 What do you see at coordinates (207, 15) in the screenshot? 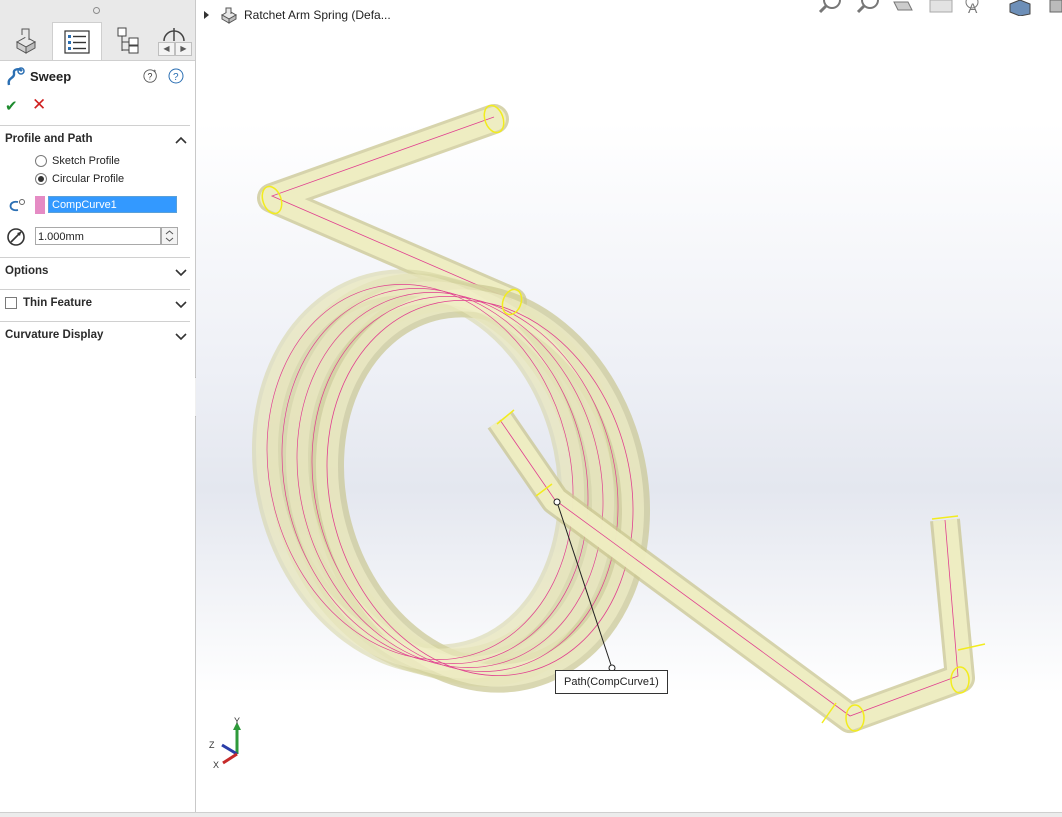
I see `expand-arrow-icon` at bounding box center [207, 15].